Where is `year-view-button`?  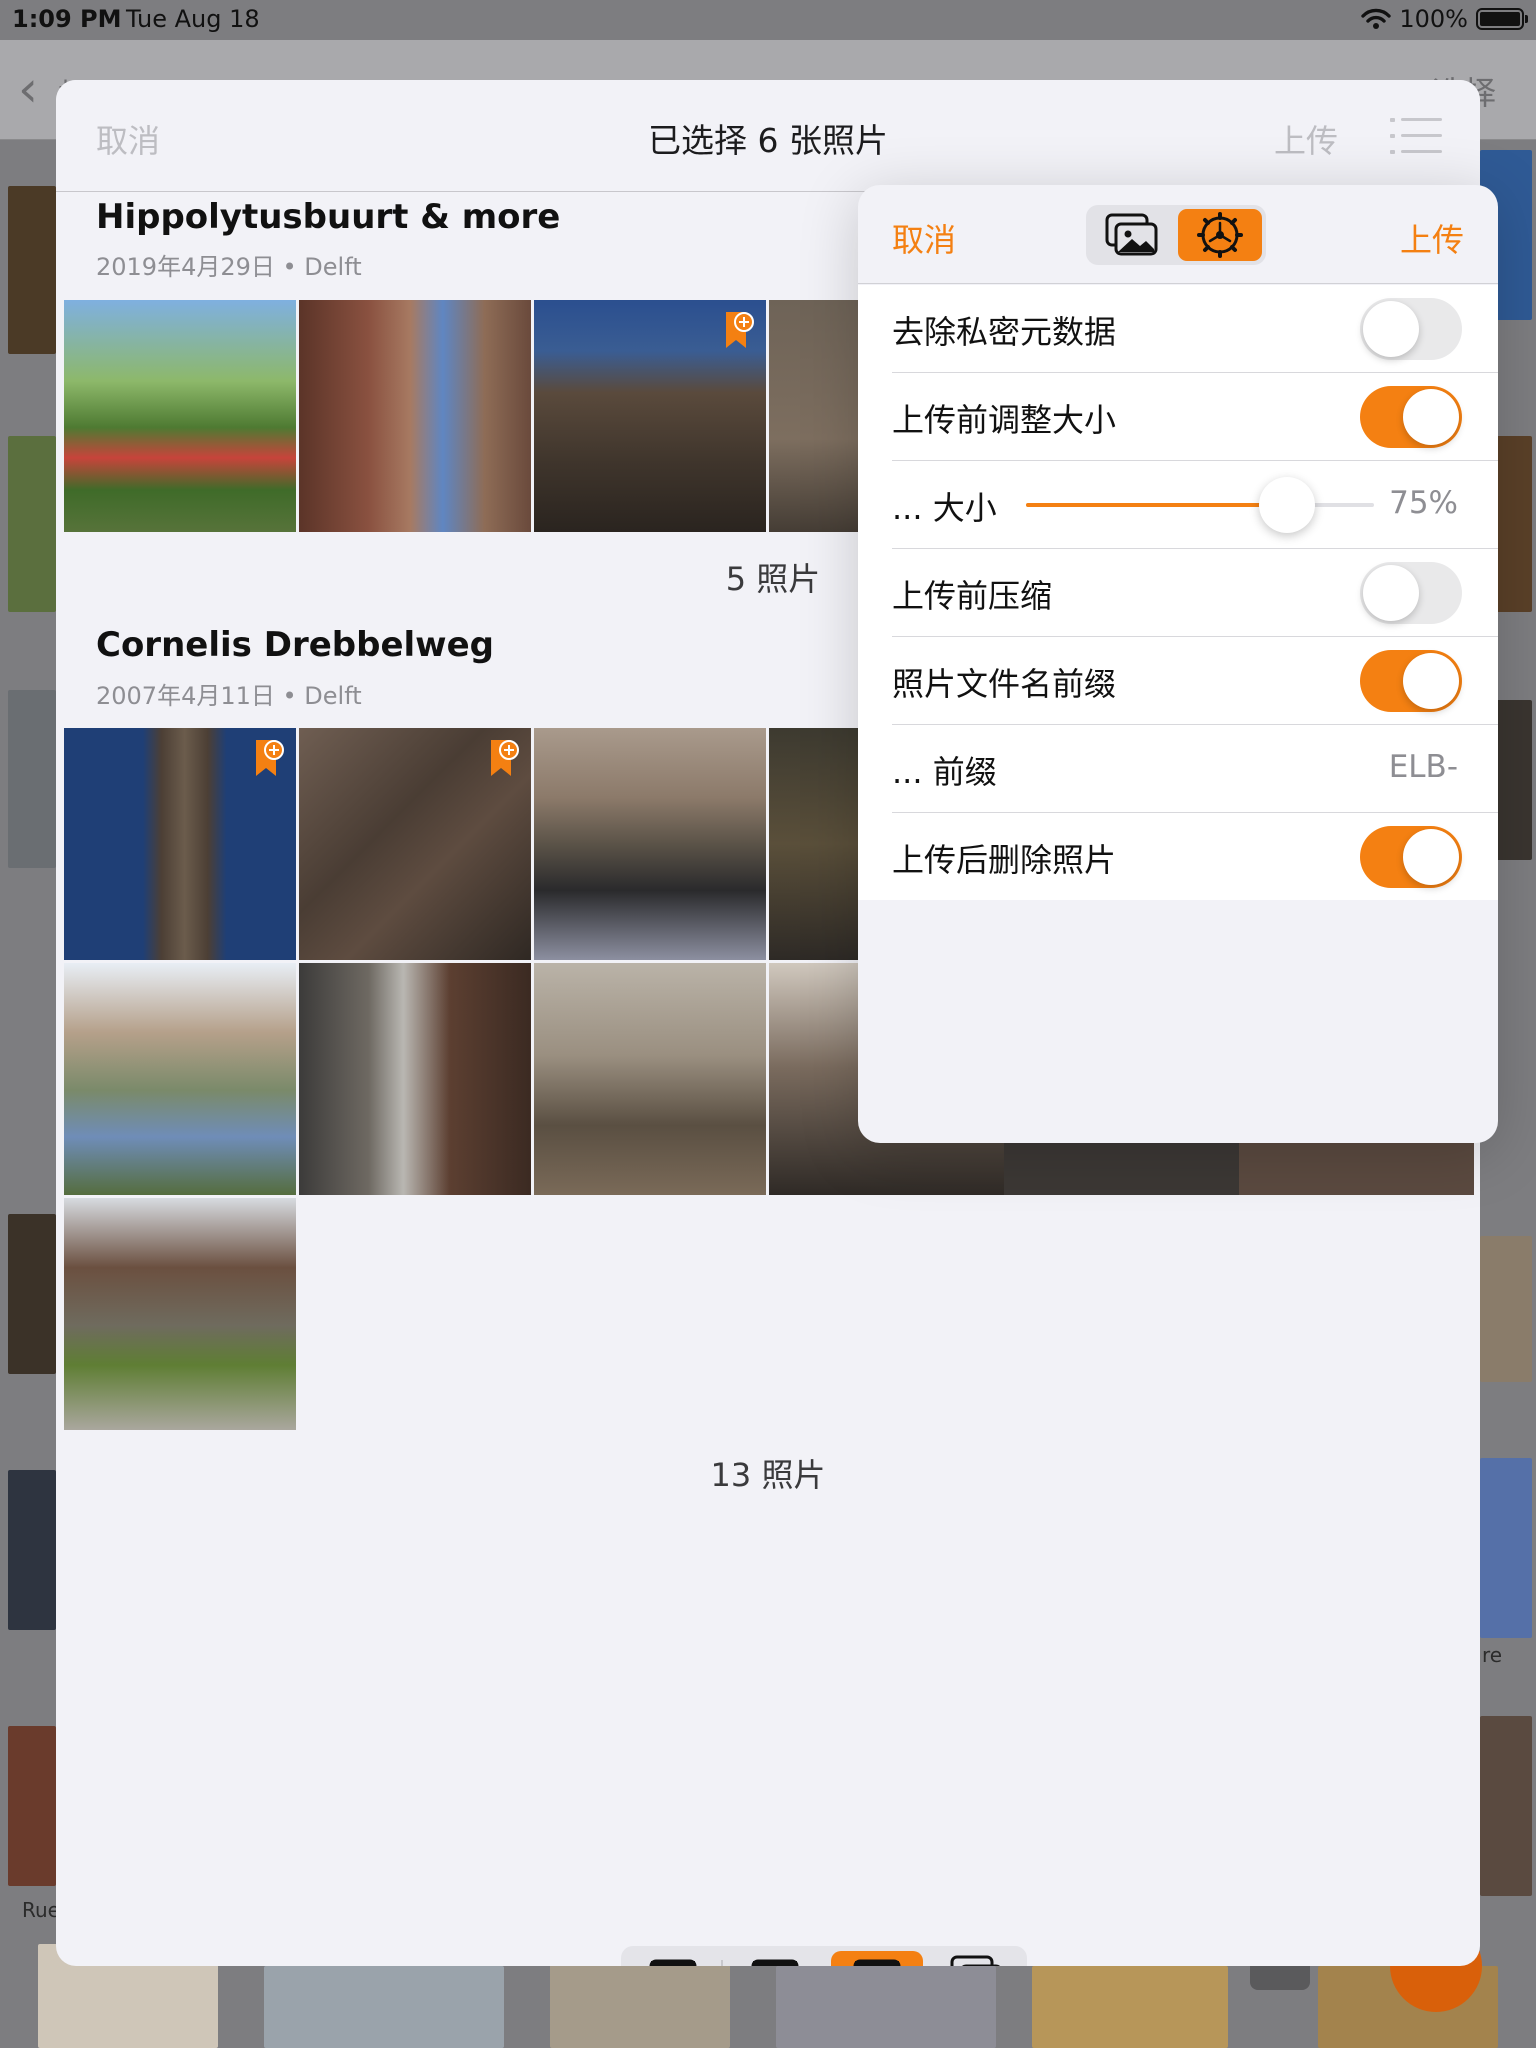 year-view-button is located at coordinates (673, 1958).